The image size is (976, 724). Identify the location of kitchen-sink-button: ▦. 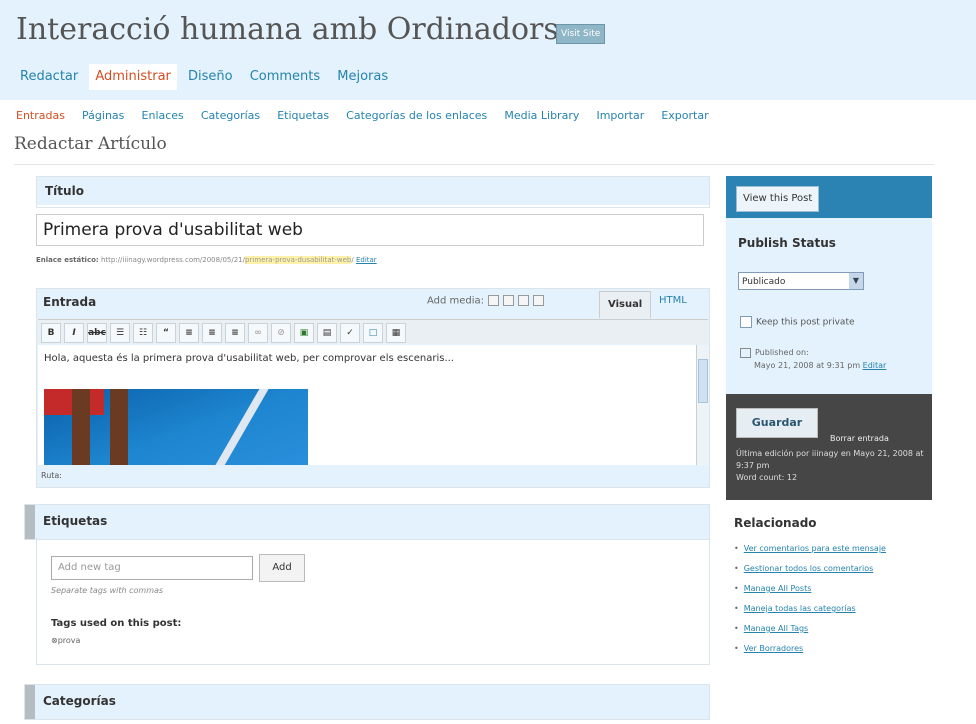
(396, 333).